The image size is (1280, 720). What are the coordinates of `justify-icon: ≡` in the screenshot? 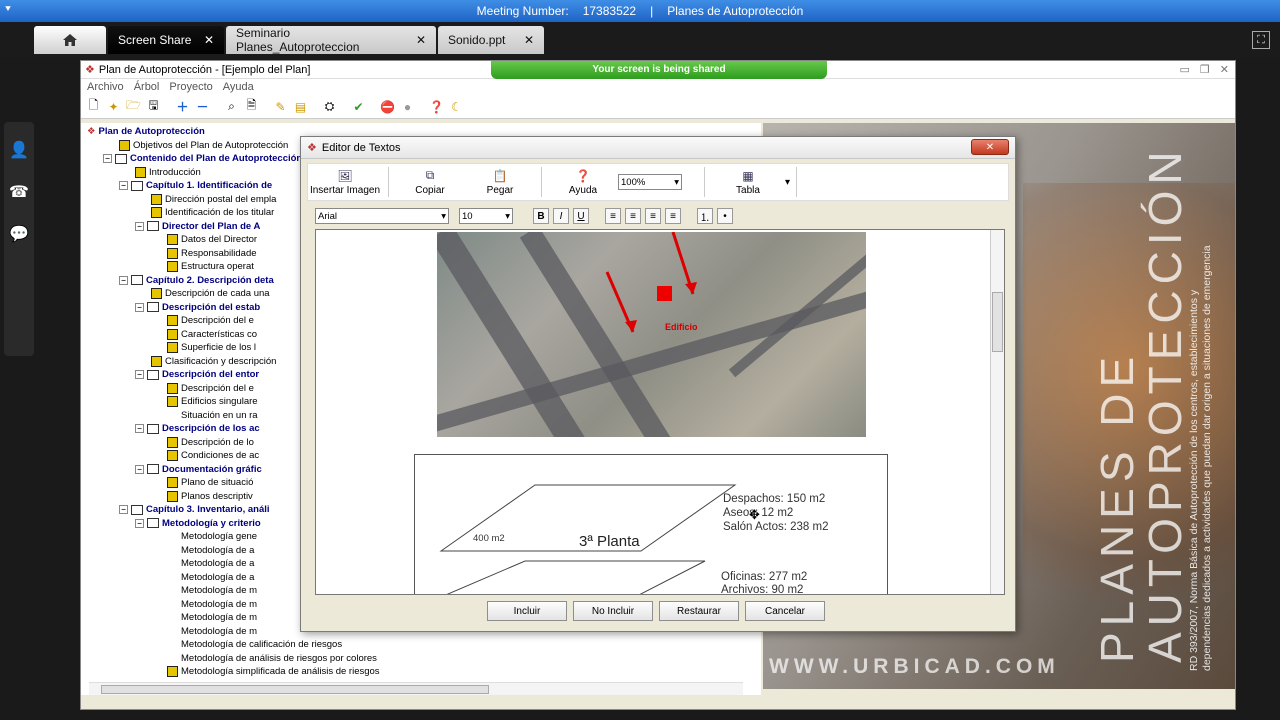 It's located at (673, 216).